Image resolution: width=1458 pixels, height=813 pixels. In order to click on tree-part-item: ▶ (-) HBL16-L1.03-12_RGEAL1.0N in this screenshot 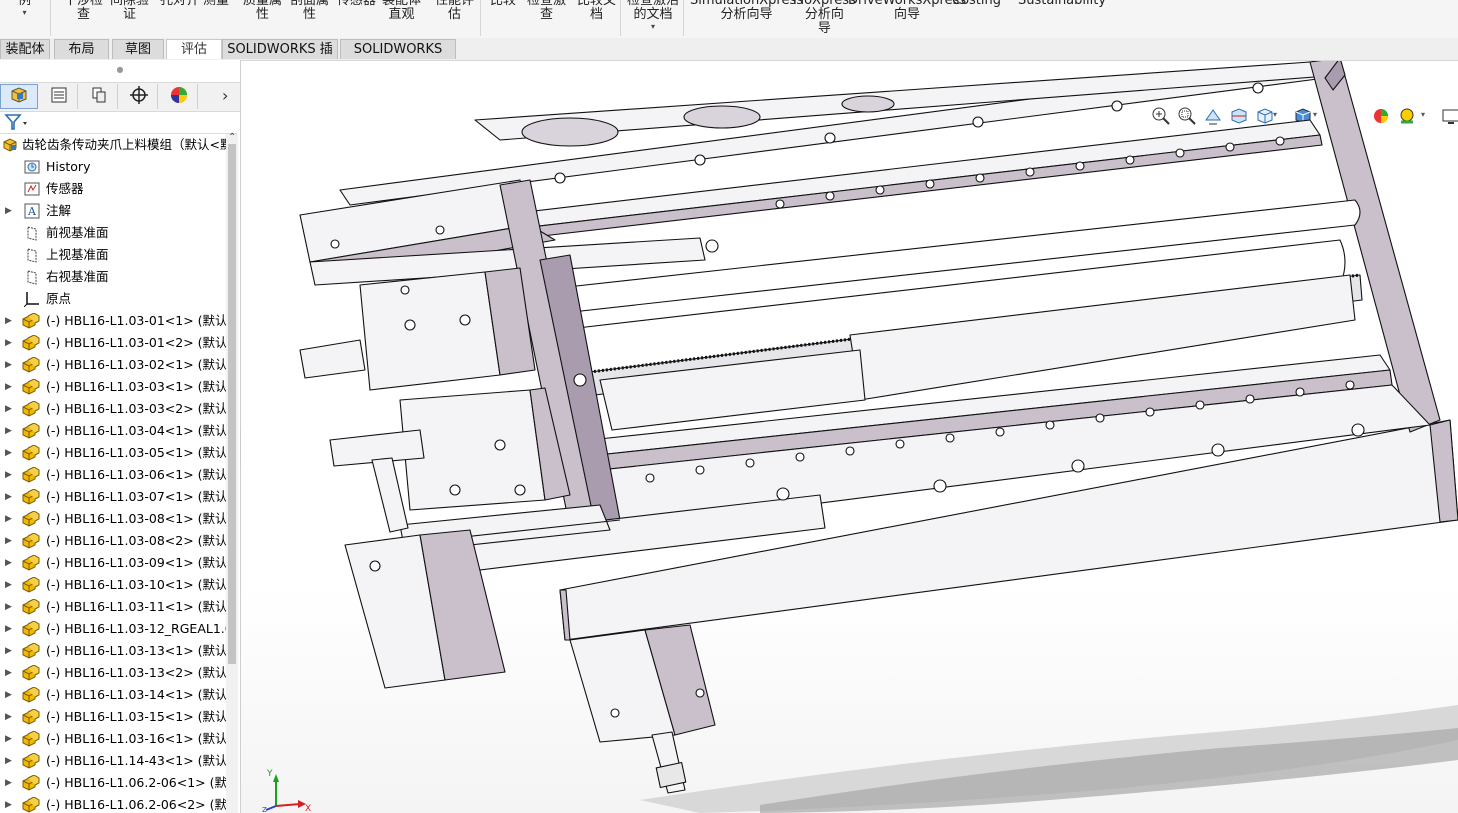, I will do `click(113, 629)`.